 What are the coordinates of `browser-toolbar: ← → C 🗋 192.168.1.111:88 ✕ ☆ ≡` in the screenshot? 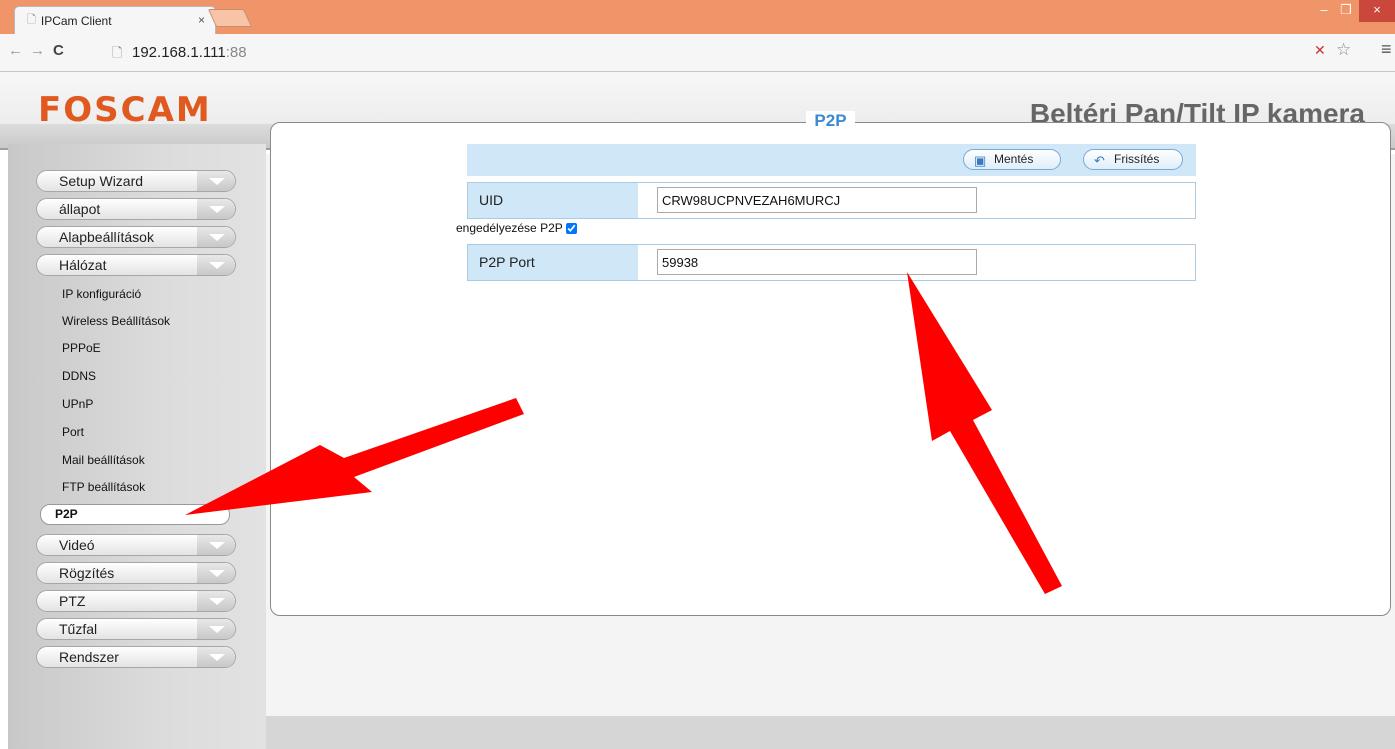 It's located at (697, 53).